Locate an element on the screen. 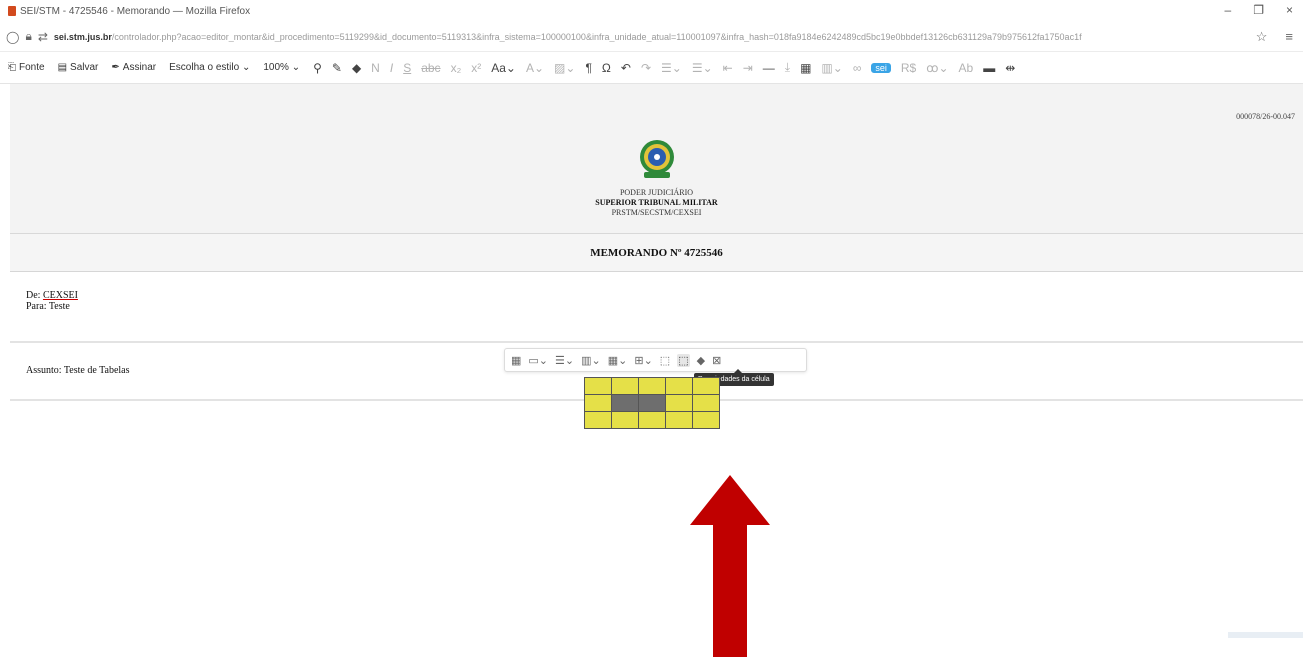 This screenshot has height=657, width=1303. font-size-icon: Aa⌄ is located at coordinates (503, 68).